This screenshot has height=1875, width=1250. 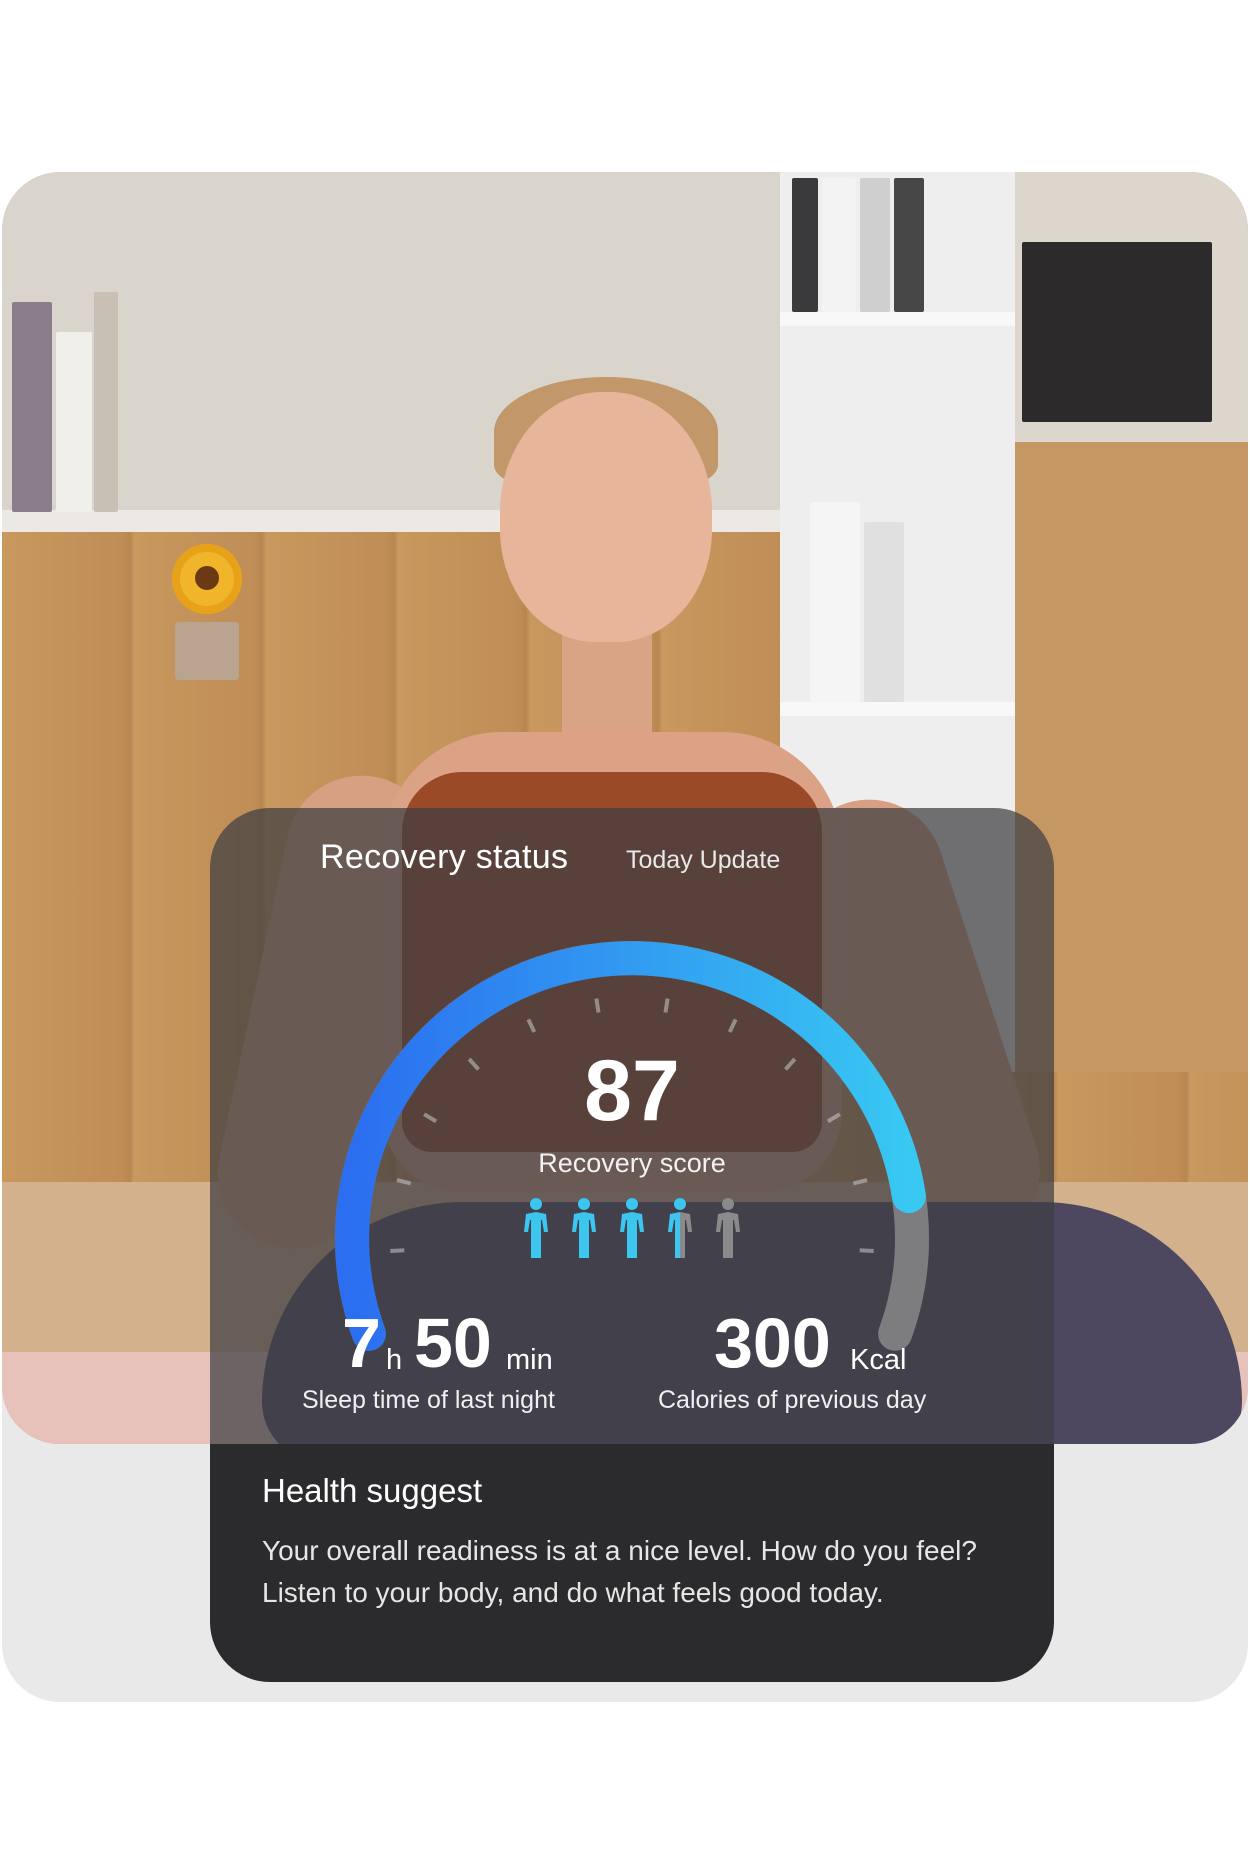 I want to click on health-suggest-title: Health suggest, so click(x=372, y=1490).